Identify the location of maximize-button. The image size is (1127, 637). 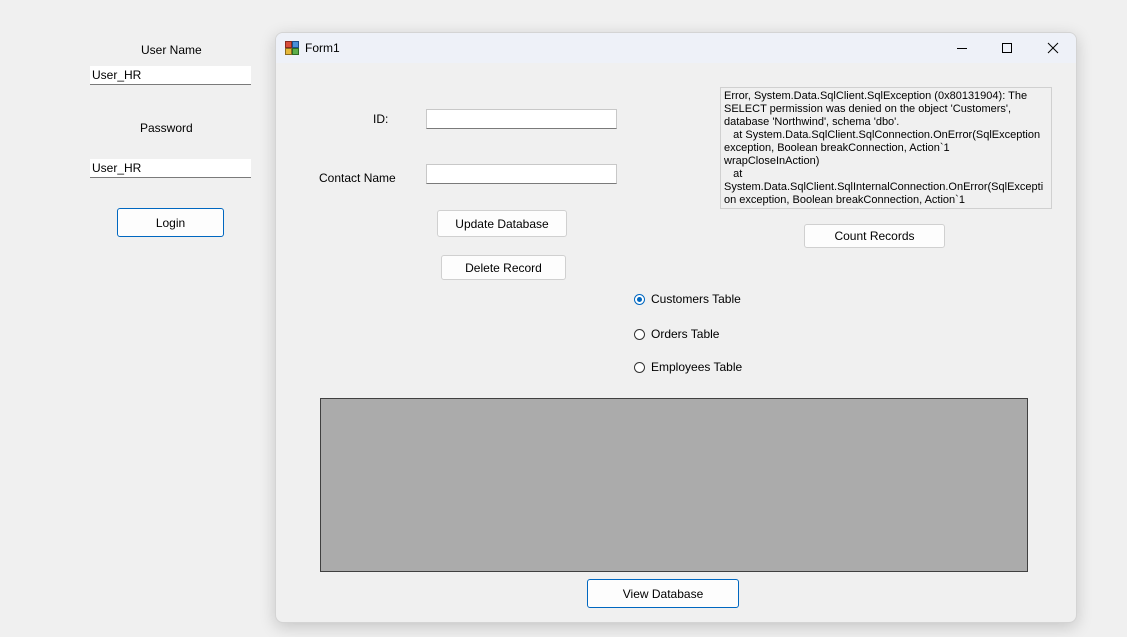
(1007, 48).